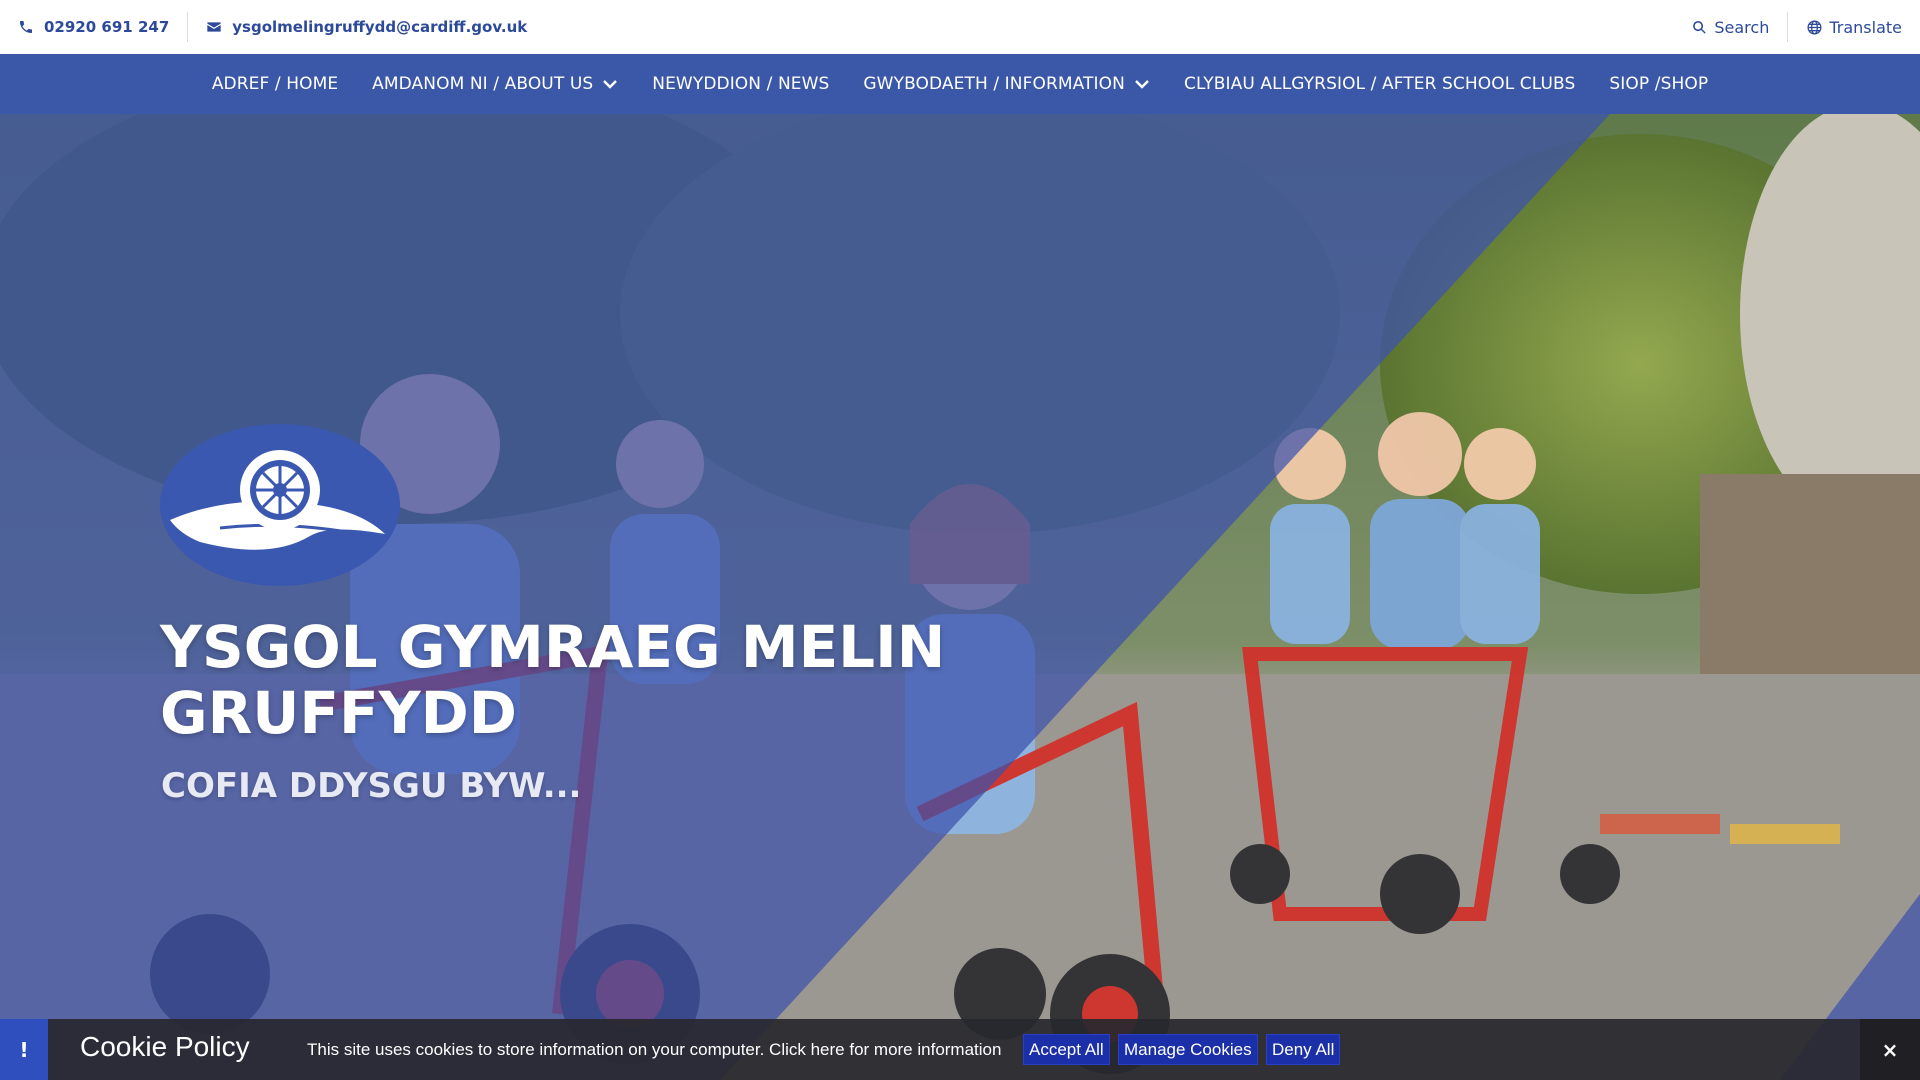 The image size is (1920, 1080). I want to click on nav-item-label: NEWYDDION / NEWS, so click(741, 84).